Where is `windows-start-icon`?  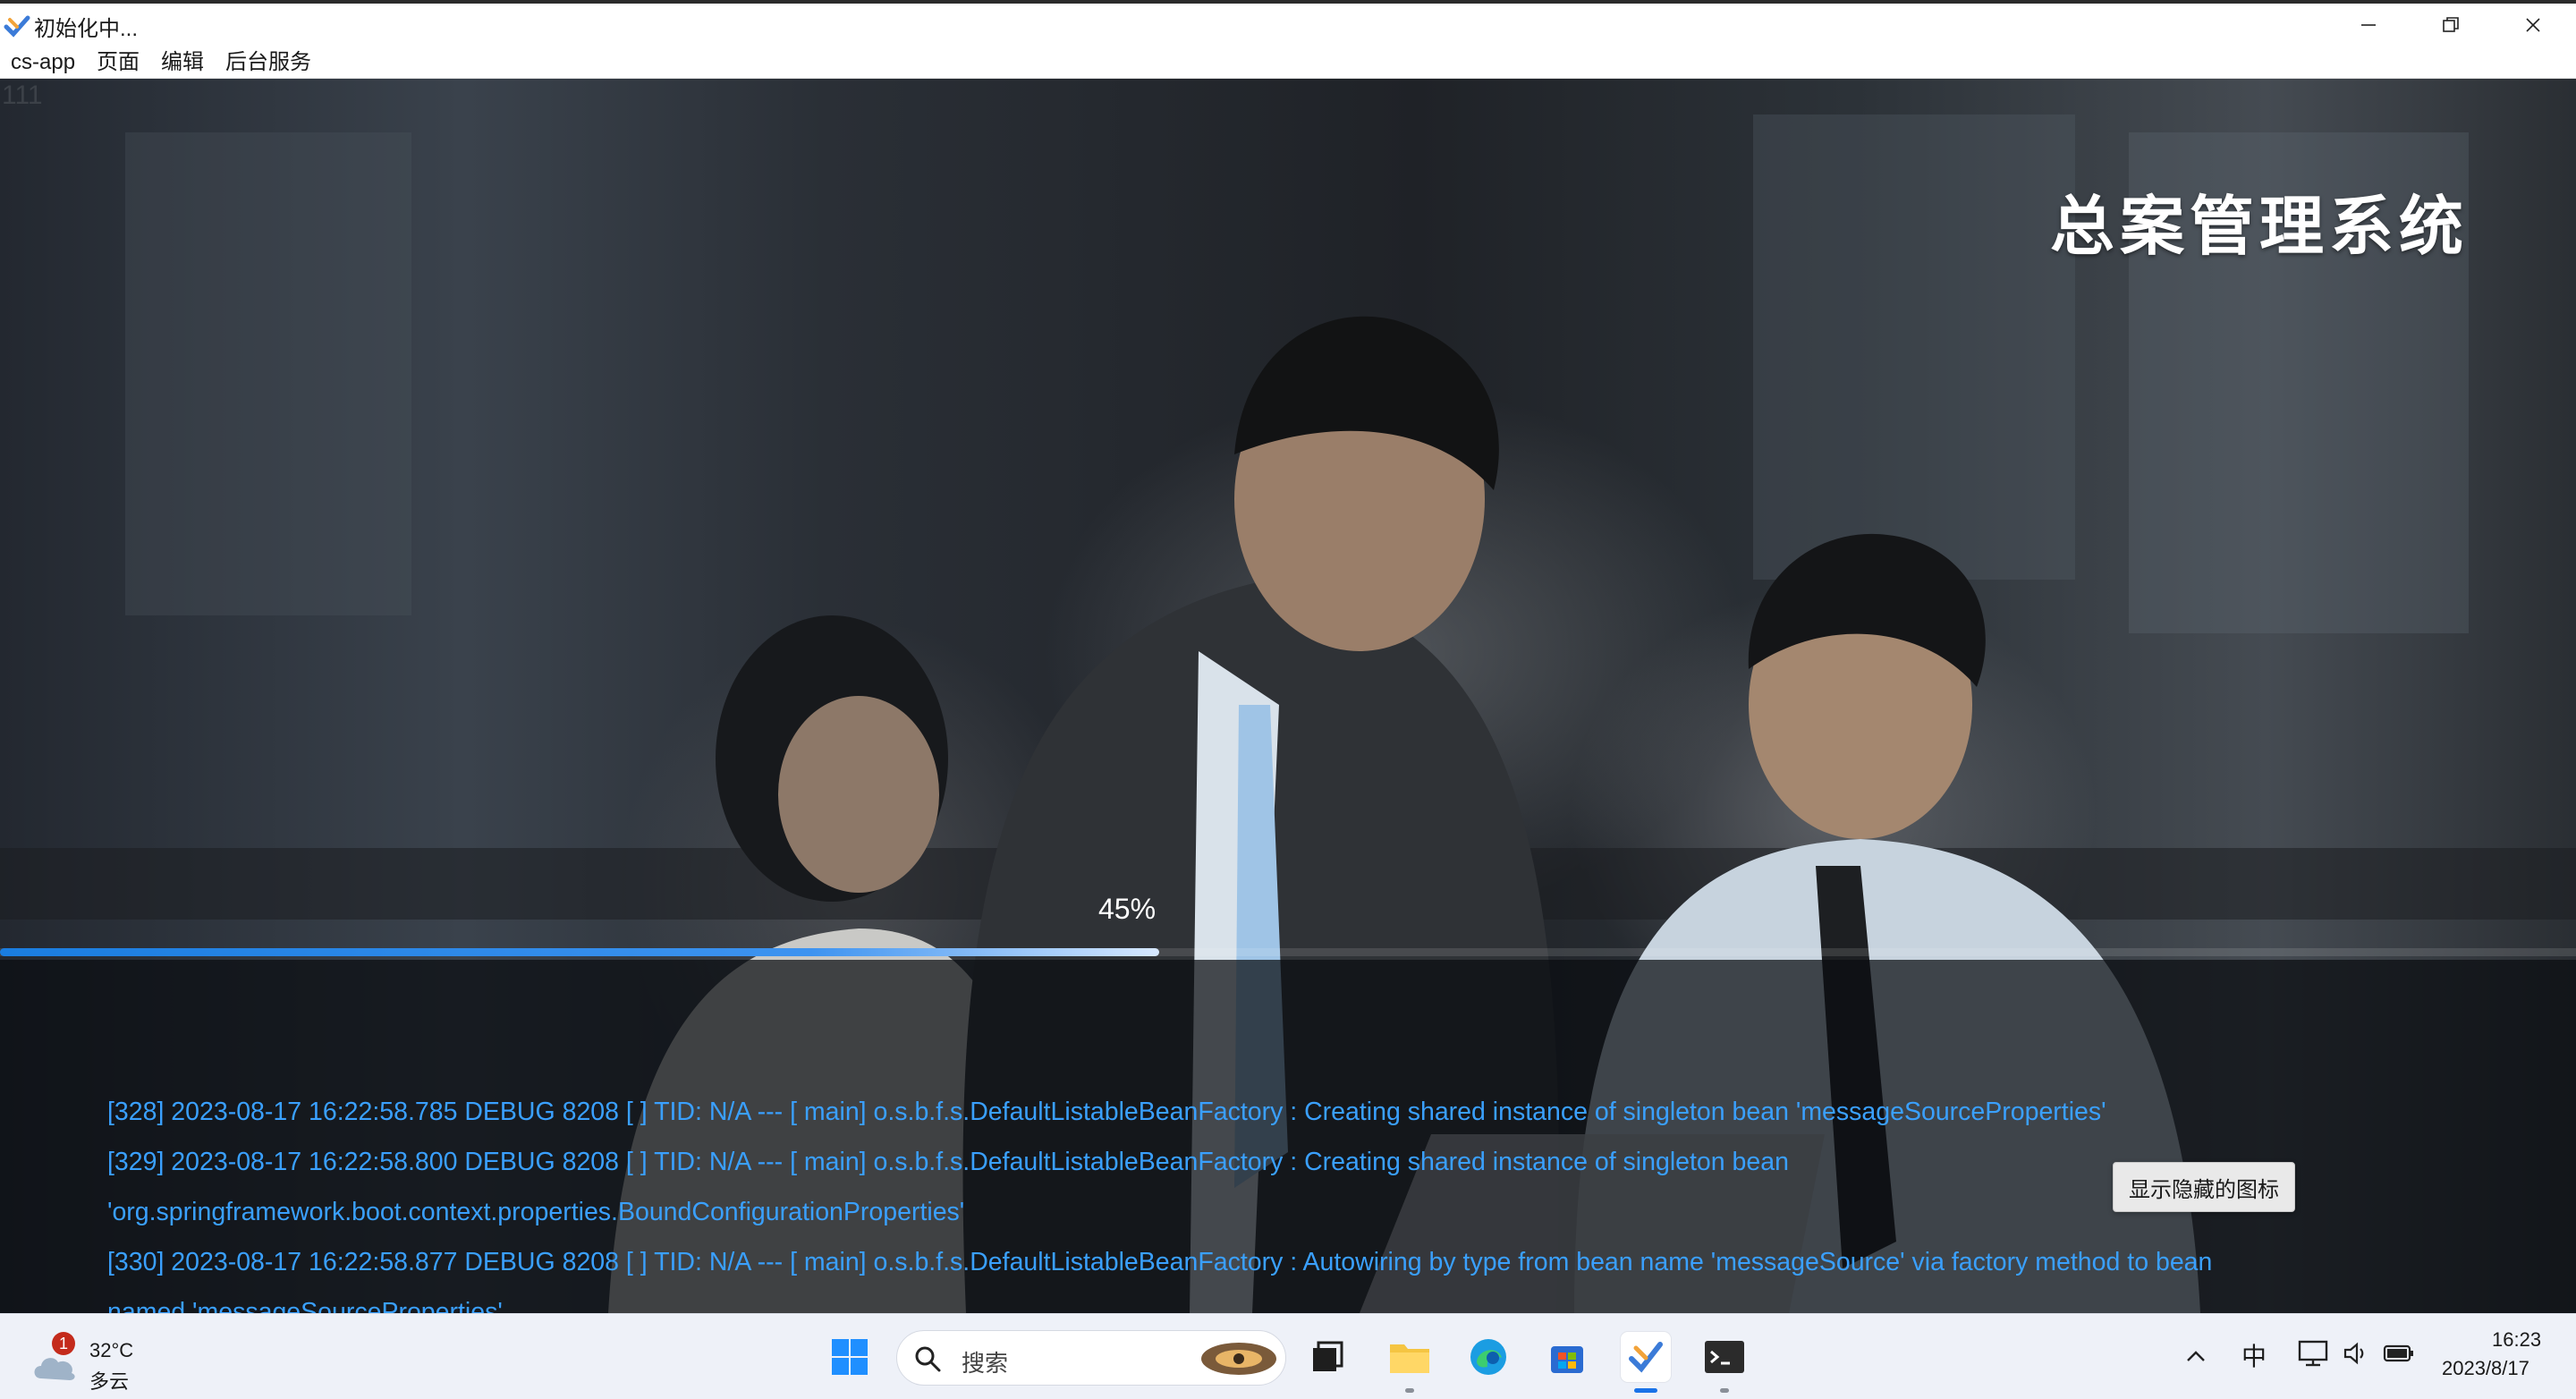
windows-start-icon is located at coordinates (850, 1357).